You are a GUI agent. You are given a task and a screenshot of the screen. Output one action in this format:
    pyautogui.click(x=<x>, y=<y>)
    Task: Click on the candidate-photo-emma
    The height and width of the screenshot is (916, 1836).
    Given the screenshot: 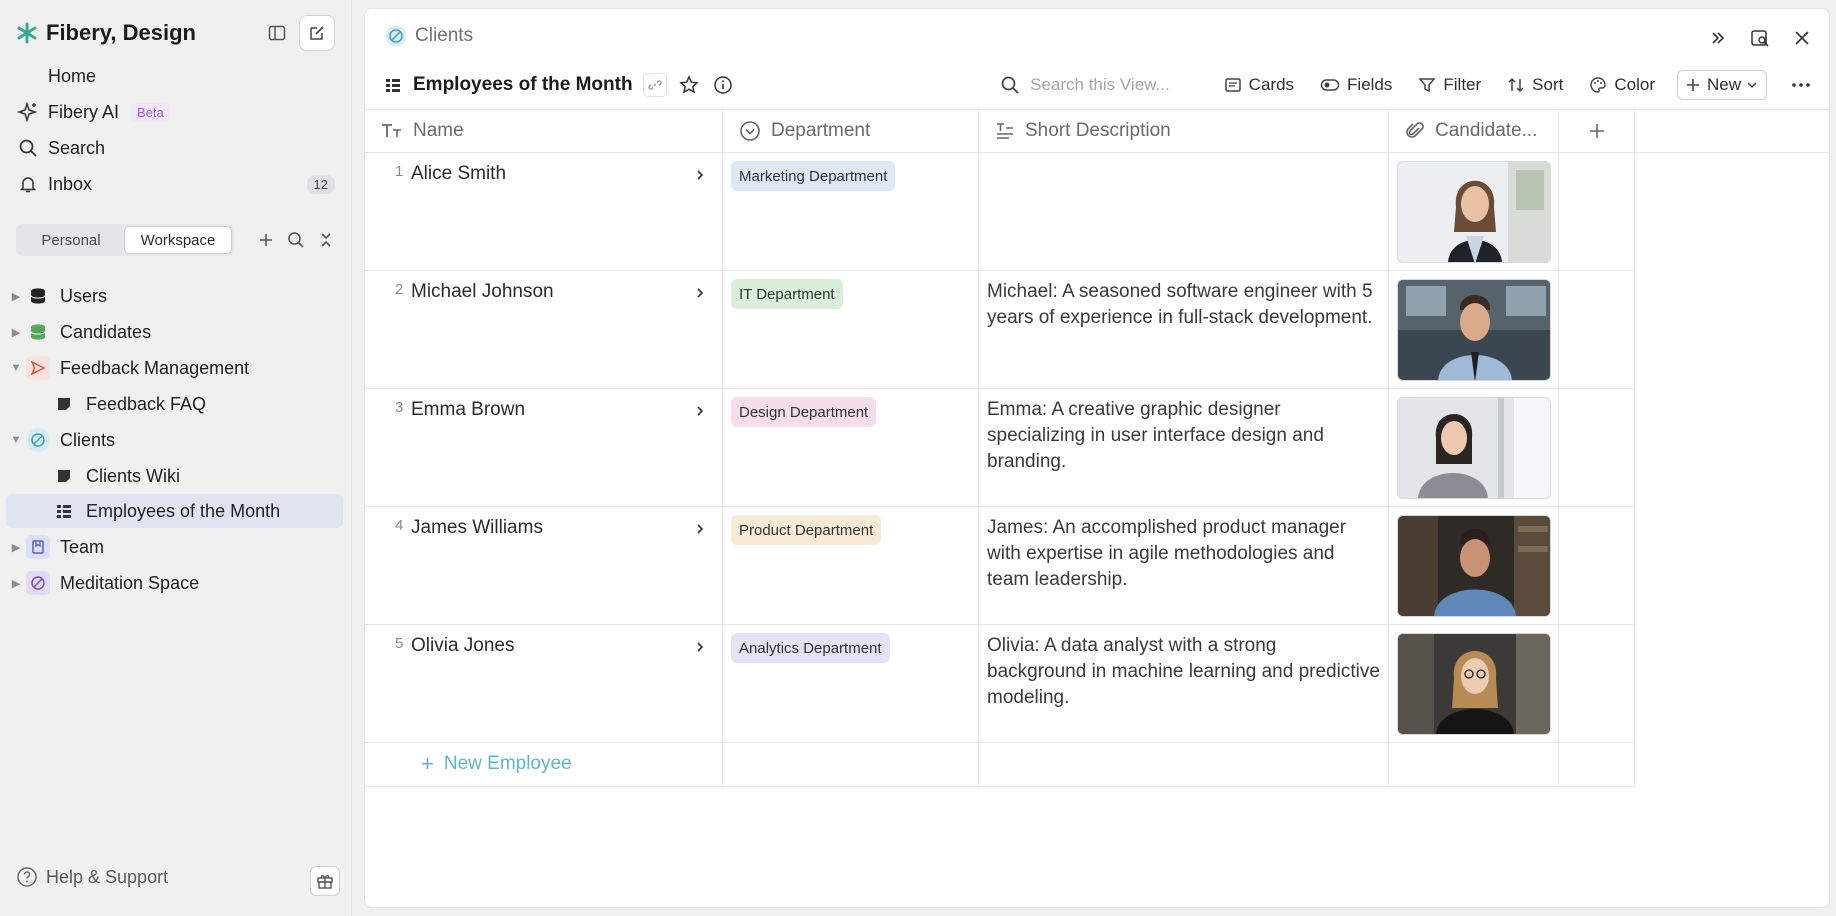 What is the action you would take?
    pyautogui.click(x=1474, y=448)
    